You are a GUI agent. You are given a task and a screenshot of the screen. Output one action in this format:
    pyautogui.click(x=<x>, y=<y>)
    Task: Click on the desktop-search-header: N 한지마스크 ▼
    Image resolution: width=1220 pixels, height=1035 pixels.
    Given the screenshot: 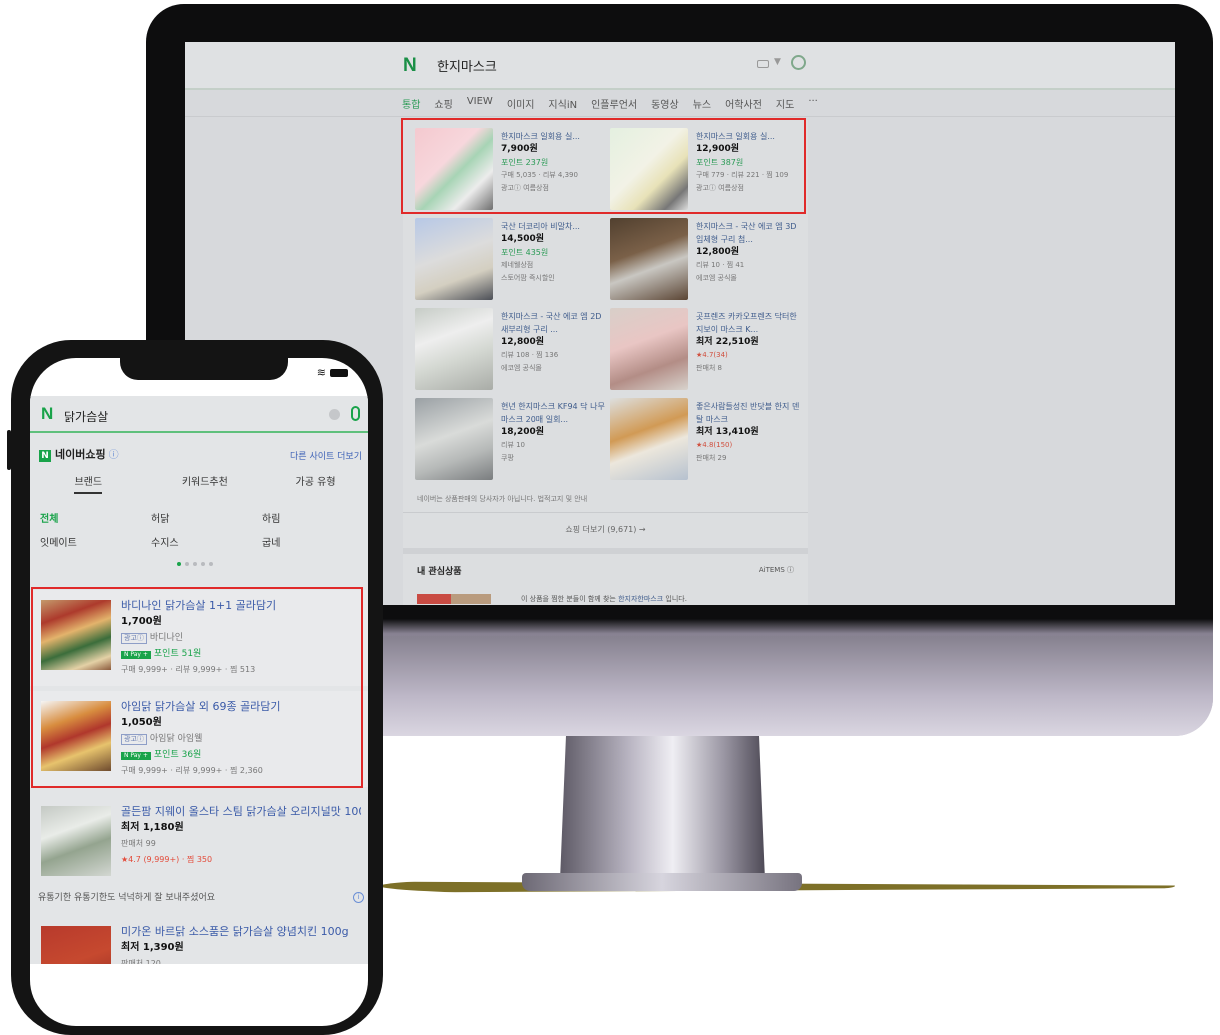 What is the action you would take?
    pyautogui.click(x=680, y=66)
    